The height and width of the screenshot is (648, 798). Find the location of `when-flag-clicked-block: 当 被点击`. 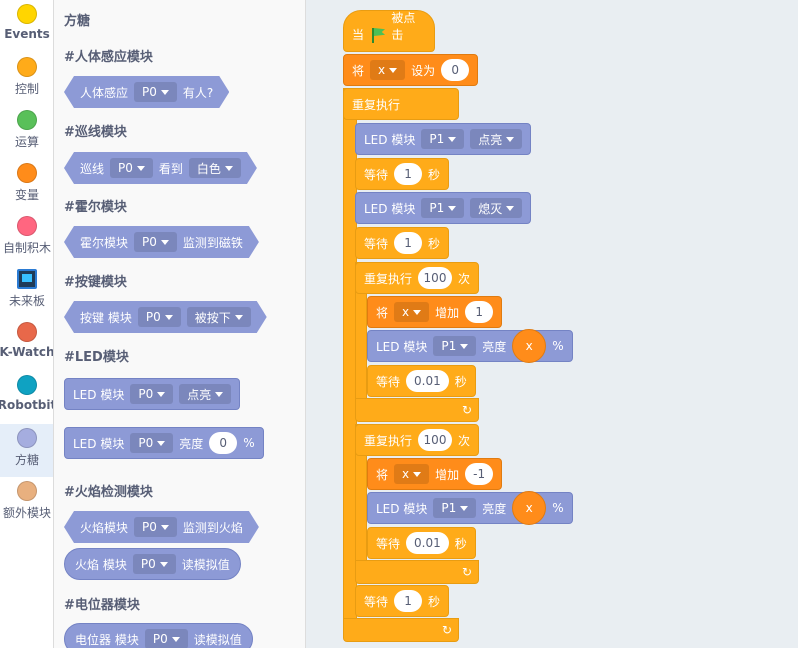

when-flag-clicked-block: 当 被点击 is located at coordinates (389, 31).